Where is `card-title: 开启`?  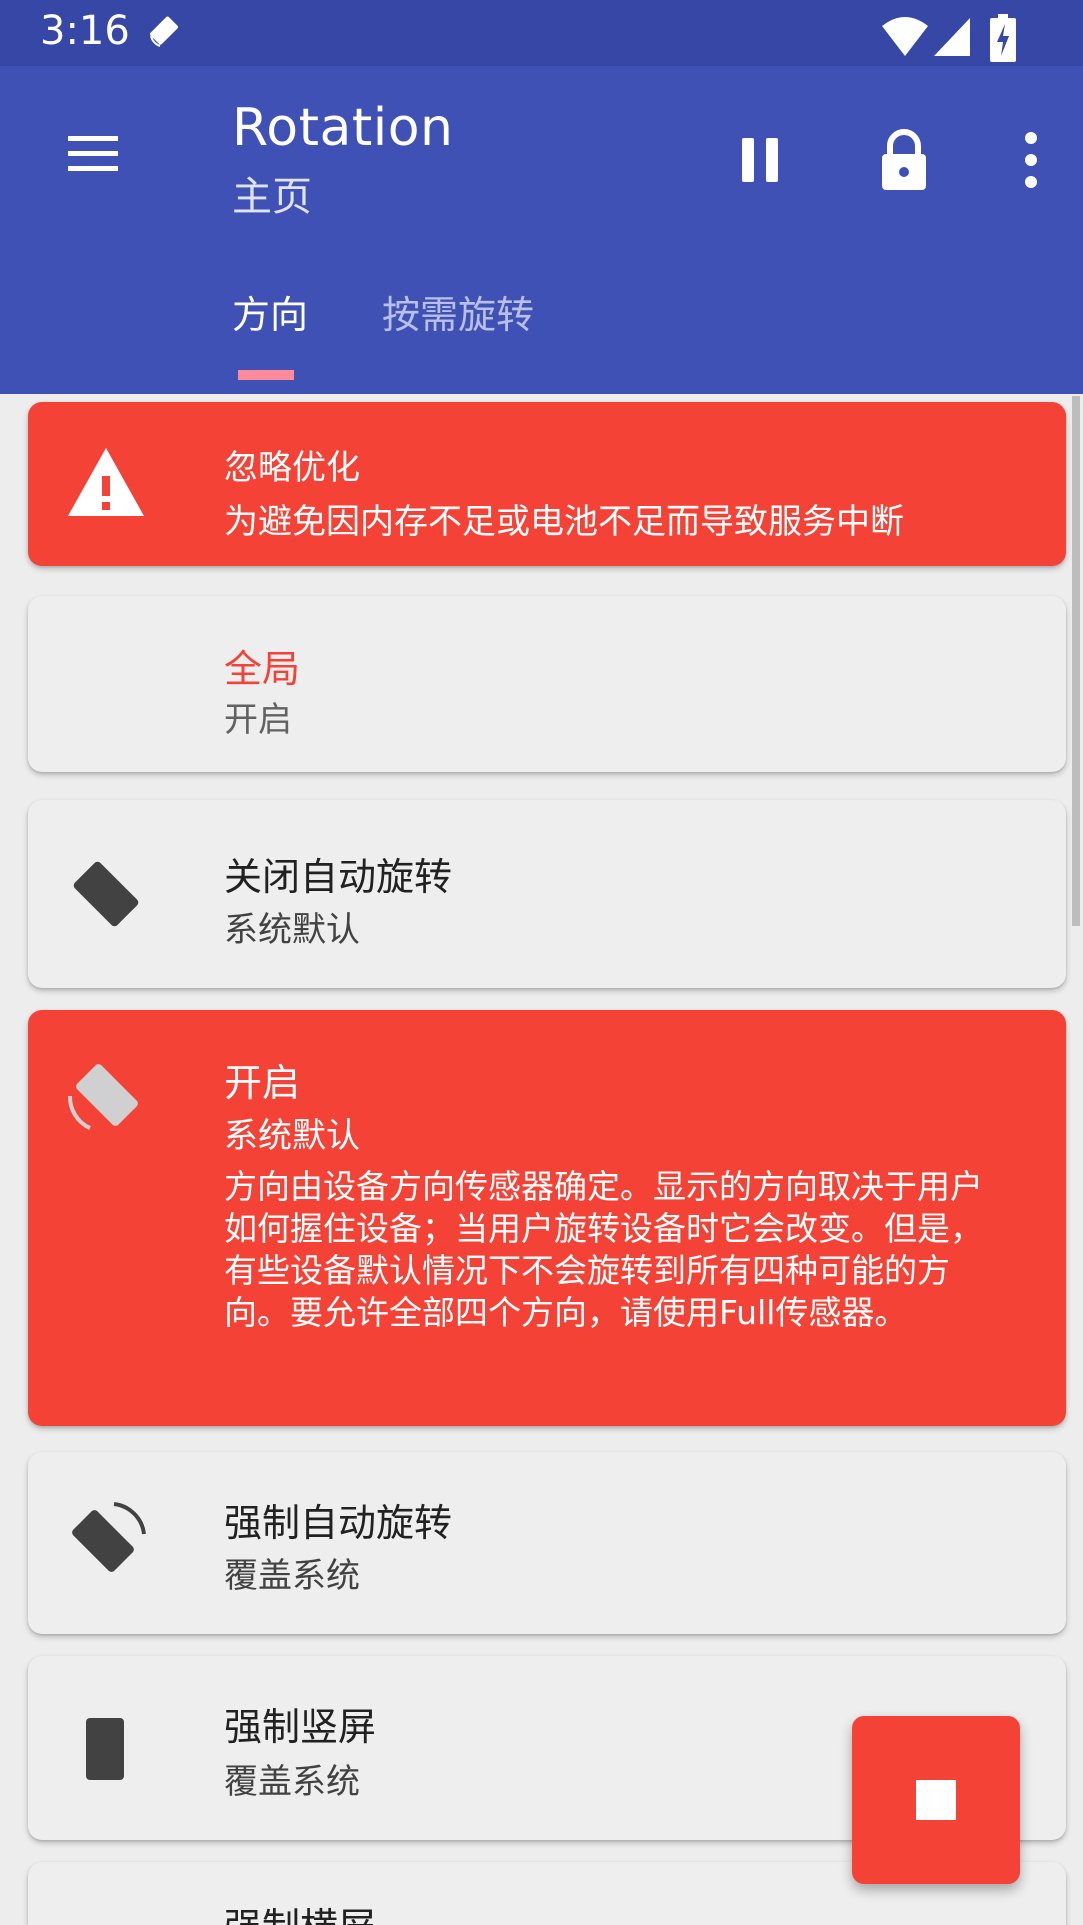 card-title: 开启 is located at coordinates (262, 1083).